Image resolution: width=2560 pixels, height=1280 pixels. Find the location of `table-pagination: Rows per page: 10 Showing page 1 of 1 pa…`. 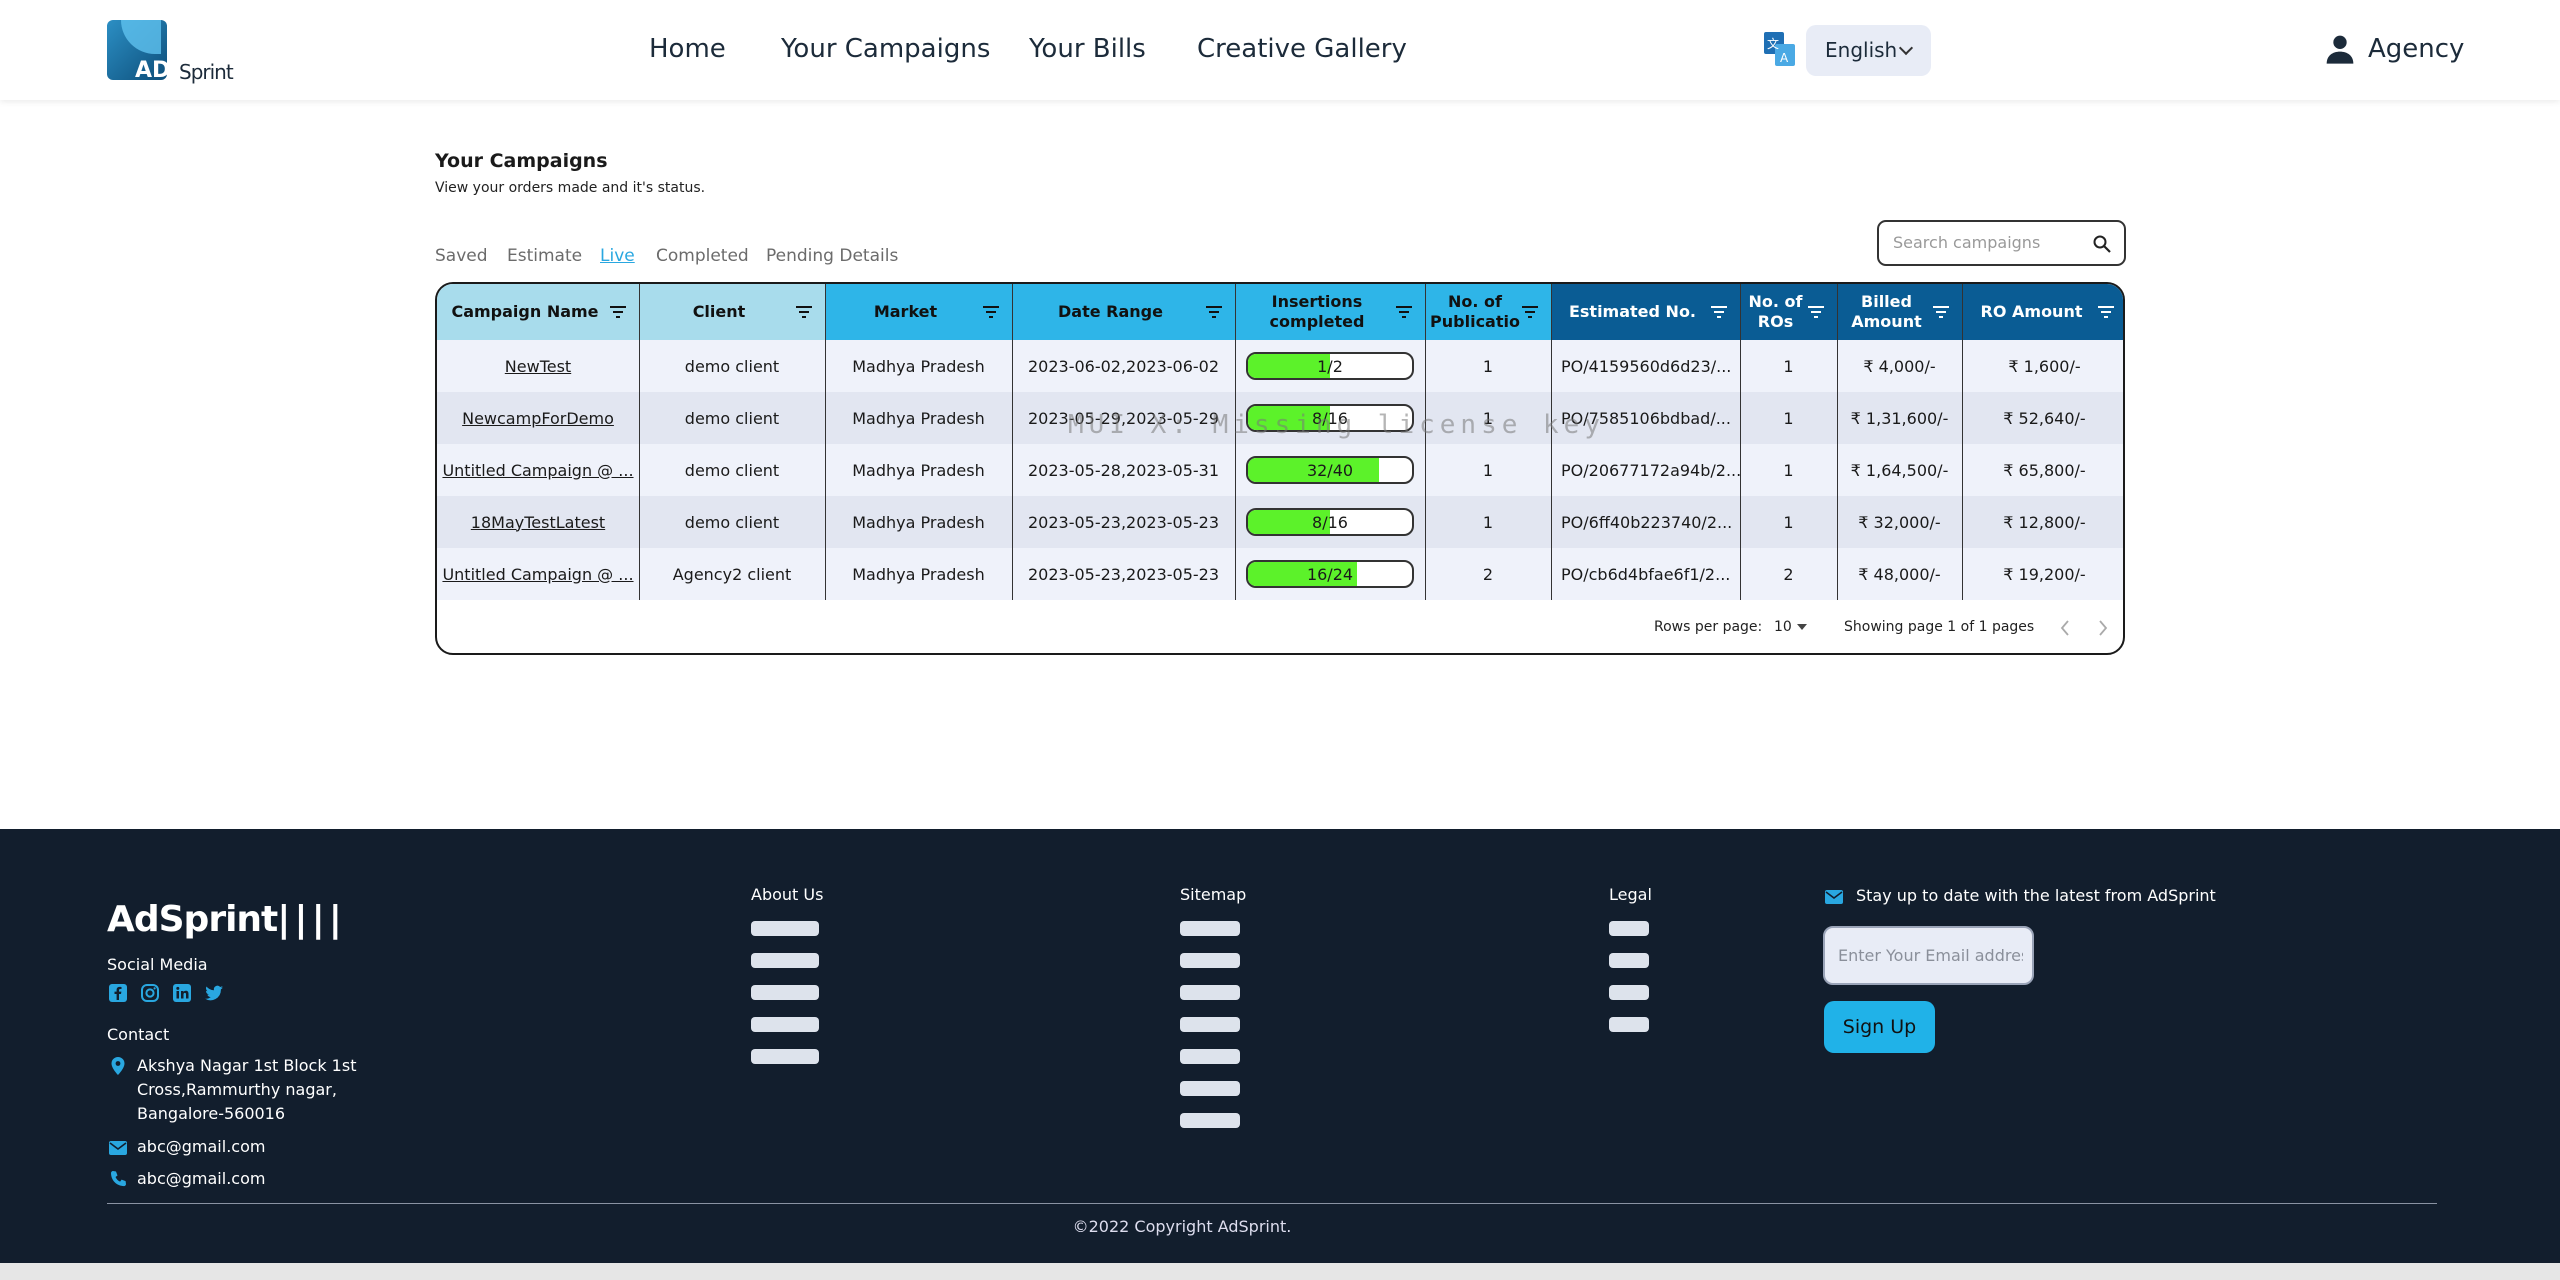

table-pagination: Rows per page: 10 Showing page 1 of 1 pa… is located at coordinates (1280, 626).